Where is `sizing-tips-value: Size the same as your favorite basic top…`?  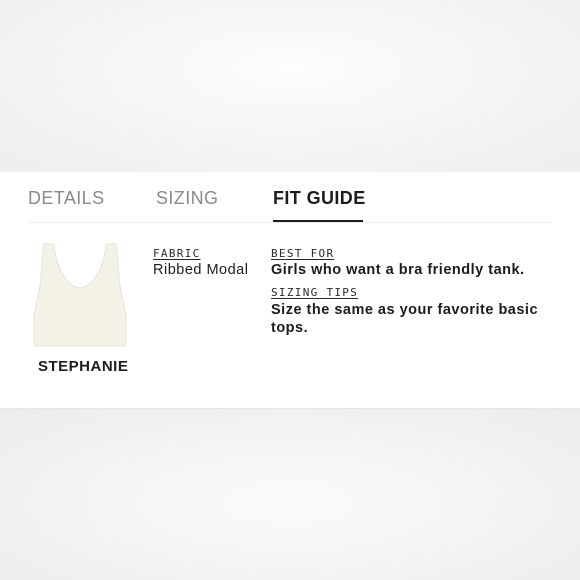
sizing-tips-value: Size the same as your favorite basic top… is located at coordinates (405, 319).